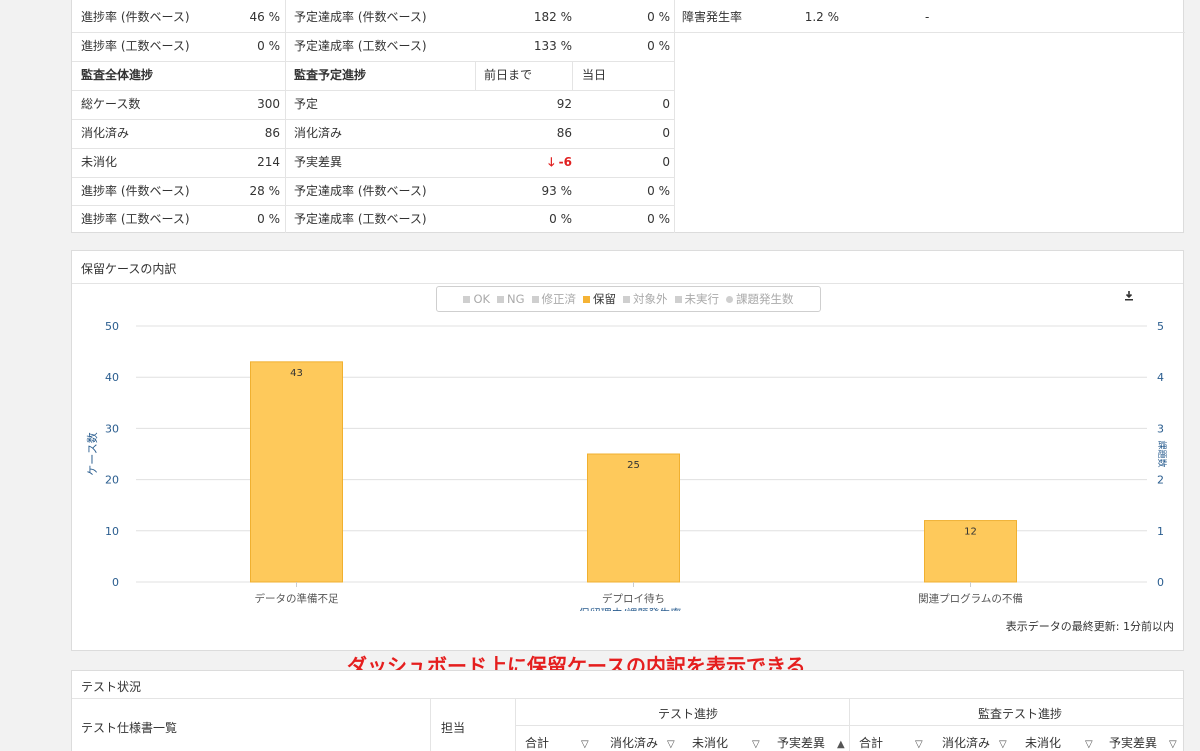  I want to click on col-audit-consumed-header: 消化済み ▽, so click(974, 742).